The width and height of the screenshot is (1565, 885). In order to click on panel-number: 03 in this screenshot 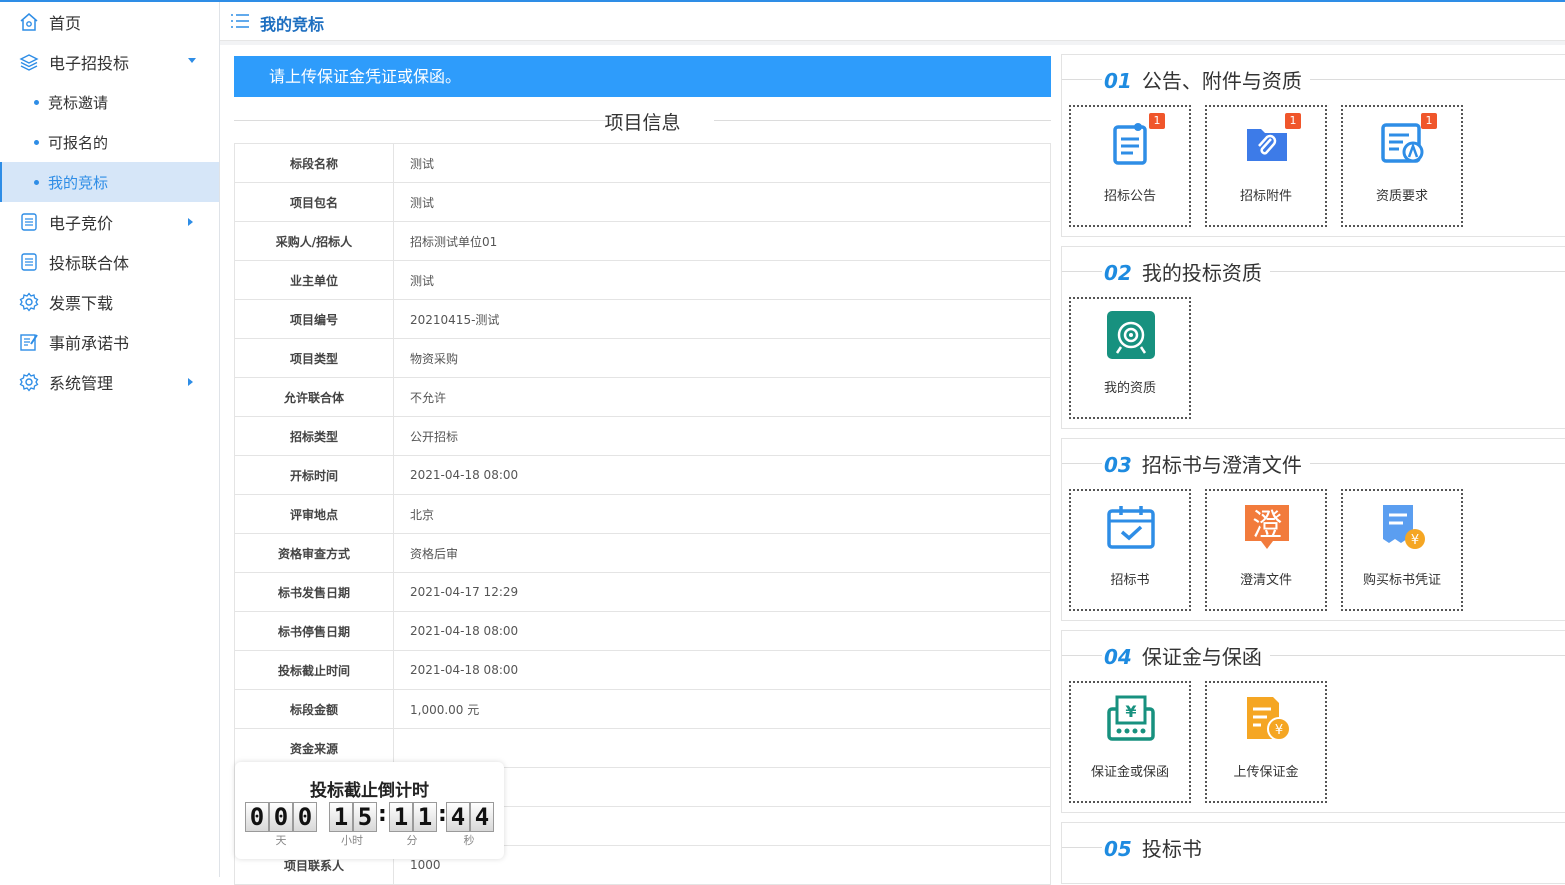, I will do `click(1118, 465)`.